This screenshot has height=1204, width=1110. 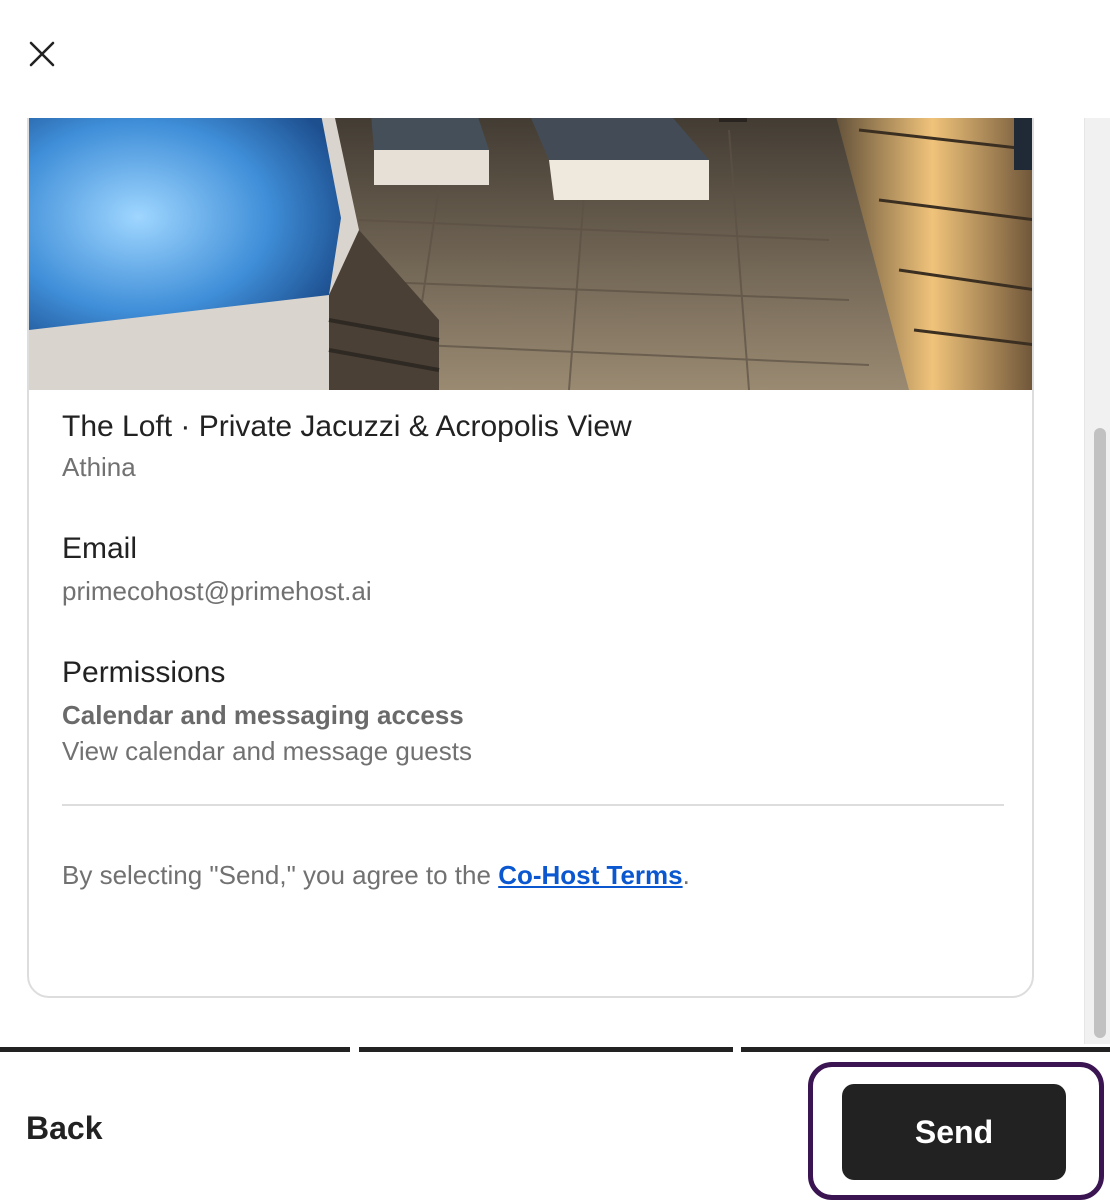 I want to click on scrollbar-thumb, so click(x=1100, y=733).